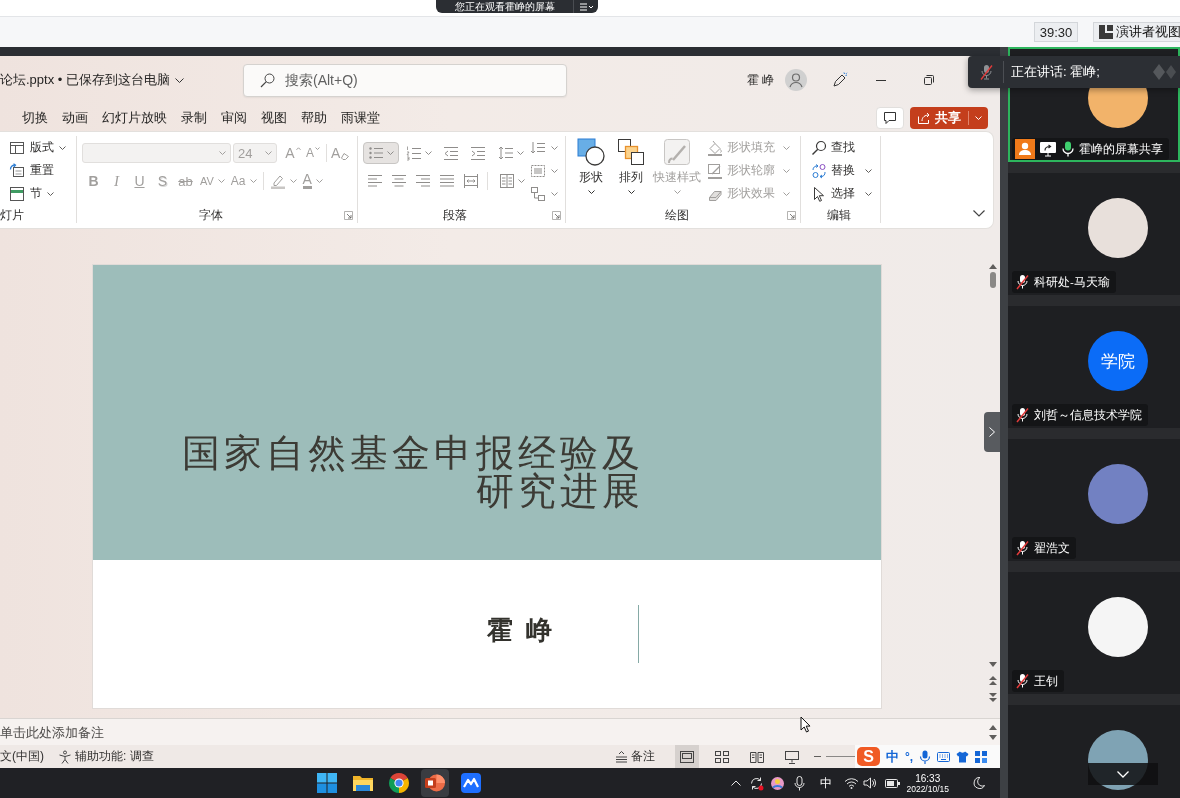 This screenshot has width=1180, height=798. What do you see at coordinates (538, 170) in the screenshot?
I see `align-text-icon` at bounding box center [538, 170].